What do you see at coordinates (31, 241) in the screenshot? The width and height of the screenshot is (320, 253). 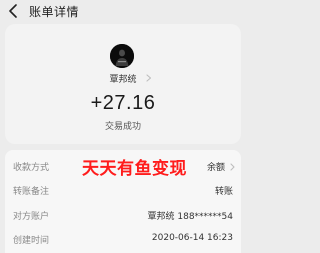 I see `detail-label: 创建时间` at bounding box center [31, 241].